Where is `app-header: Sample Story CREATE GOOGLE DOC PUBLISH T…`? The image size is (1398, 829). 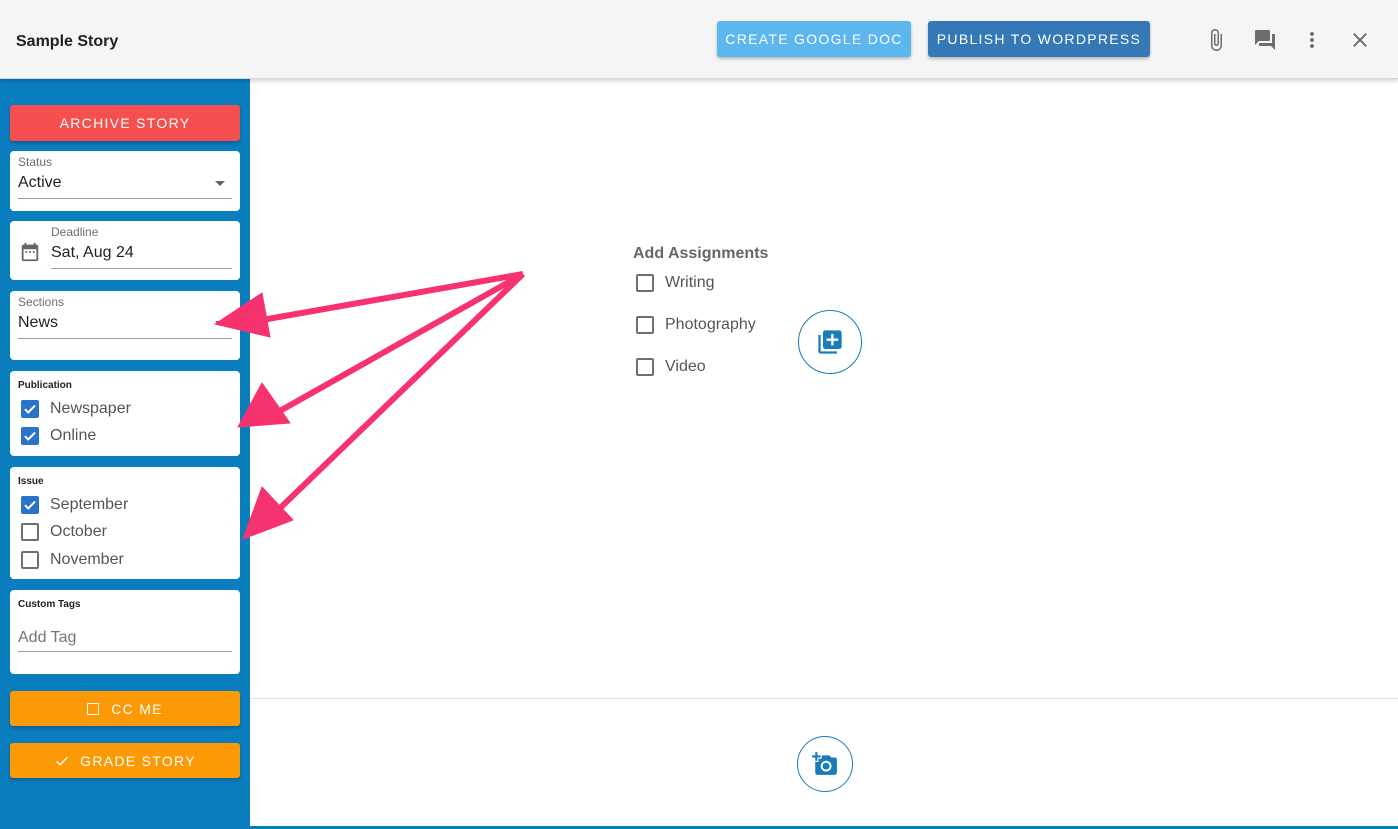 app-header: Sample Story CREATE GOOGLE DOC PUBLISH T… is located at coordinates (699, 39).